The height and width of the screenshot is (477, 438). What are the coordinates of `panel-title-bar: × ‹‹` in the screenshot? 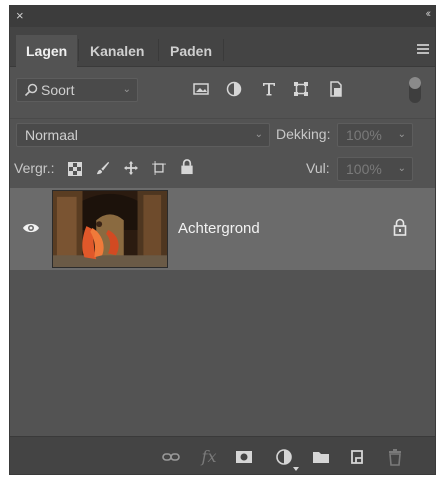 It's located at (222, 16).